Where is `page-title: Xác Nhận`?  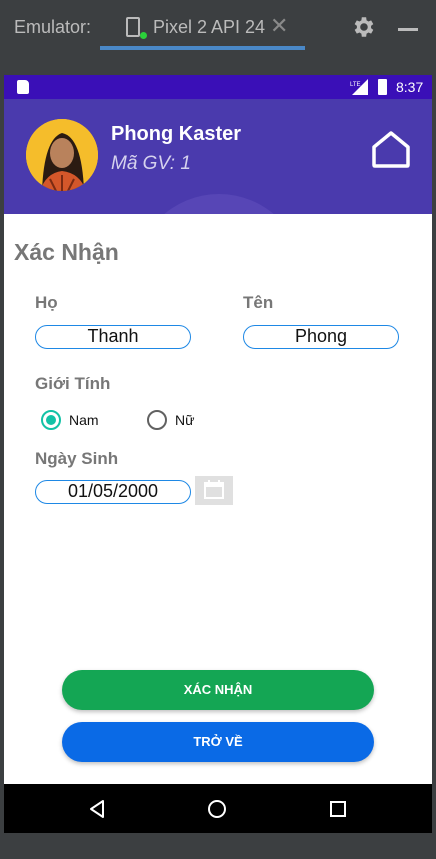 page-title: Xác Nhận is located at coordinates (66, 252).